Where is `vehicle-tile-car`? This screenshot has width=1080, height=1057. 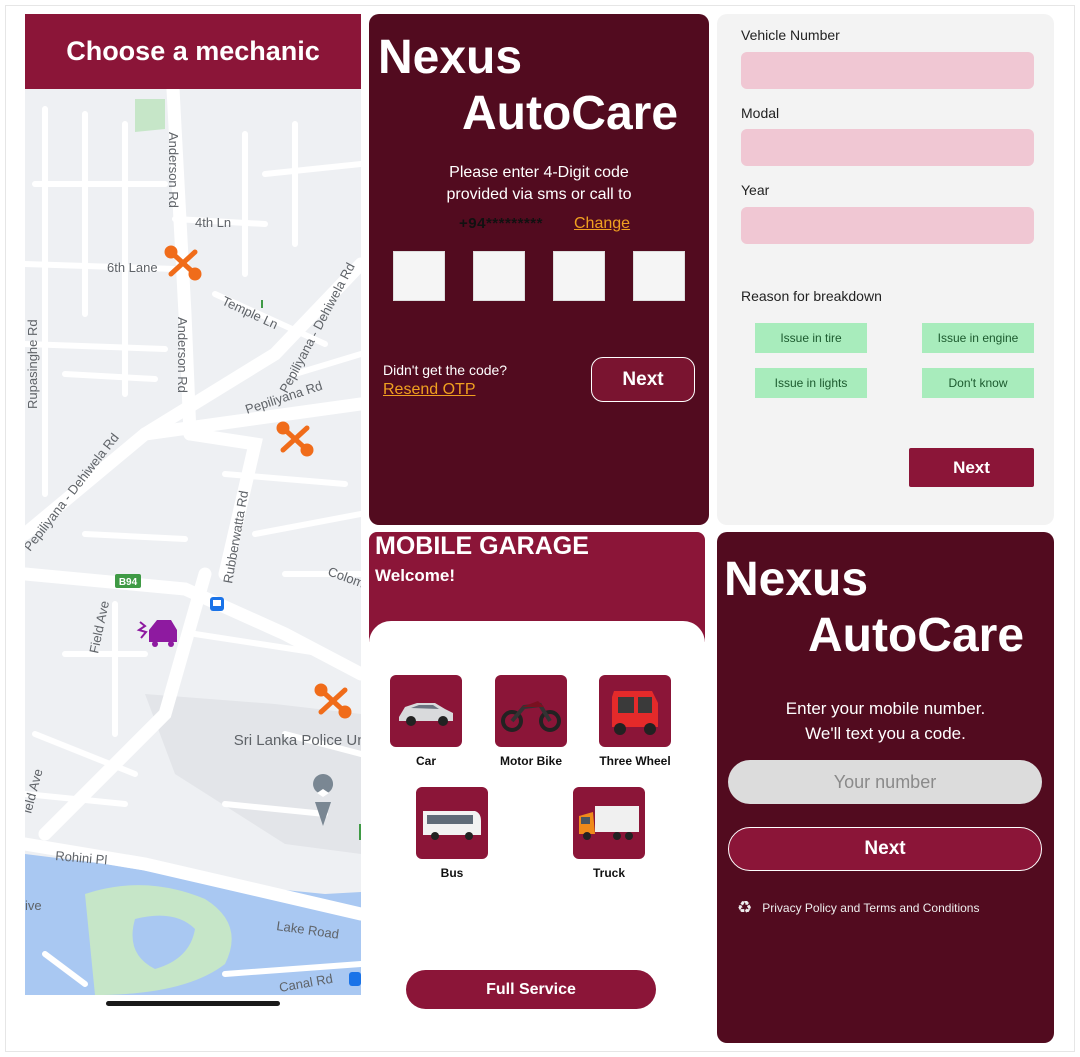
vehicle-tile-car is located at coordinates (426, 711).